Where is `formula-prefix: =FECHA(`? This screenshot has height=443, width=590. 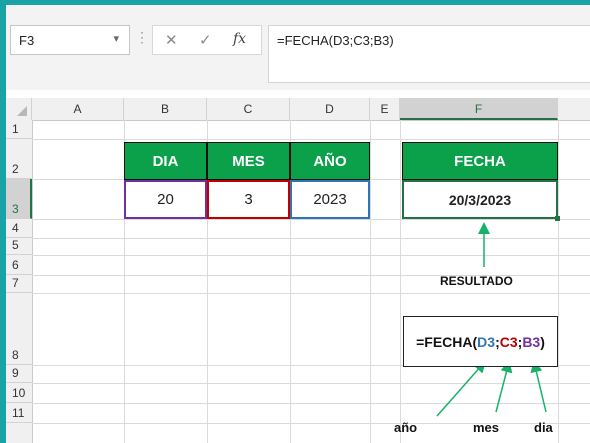 formula-prefix: =FECHA( is located at coordinates (447, 341).